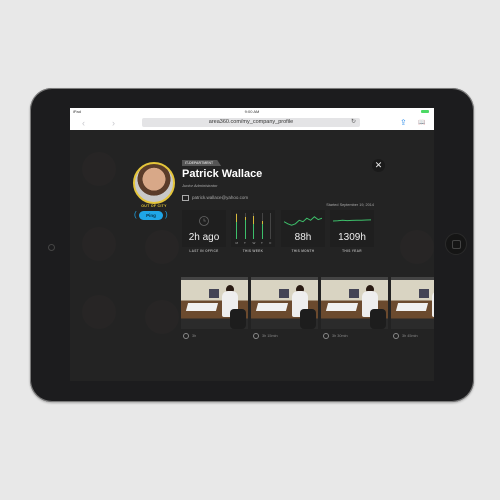 The width and height of the screenshot is (500, 500). What do you see at coordinates (303, 237) in the screenshot?
I see `stat-value: 88h` at bounding box center [303, 237].